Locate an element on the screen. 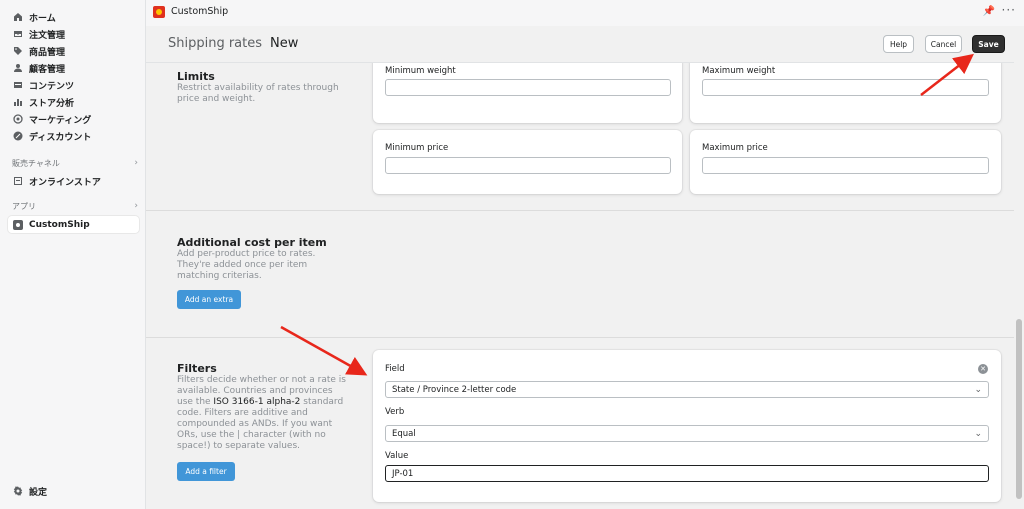 This screenshot has width=1024, height=509. add-filter-button: Add a filter is located at coordinates (206, 471).